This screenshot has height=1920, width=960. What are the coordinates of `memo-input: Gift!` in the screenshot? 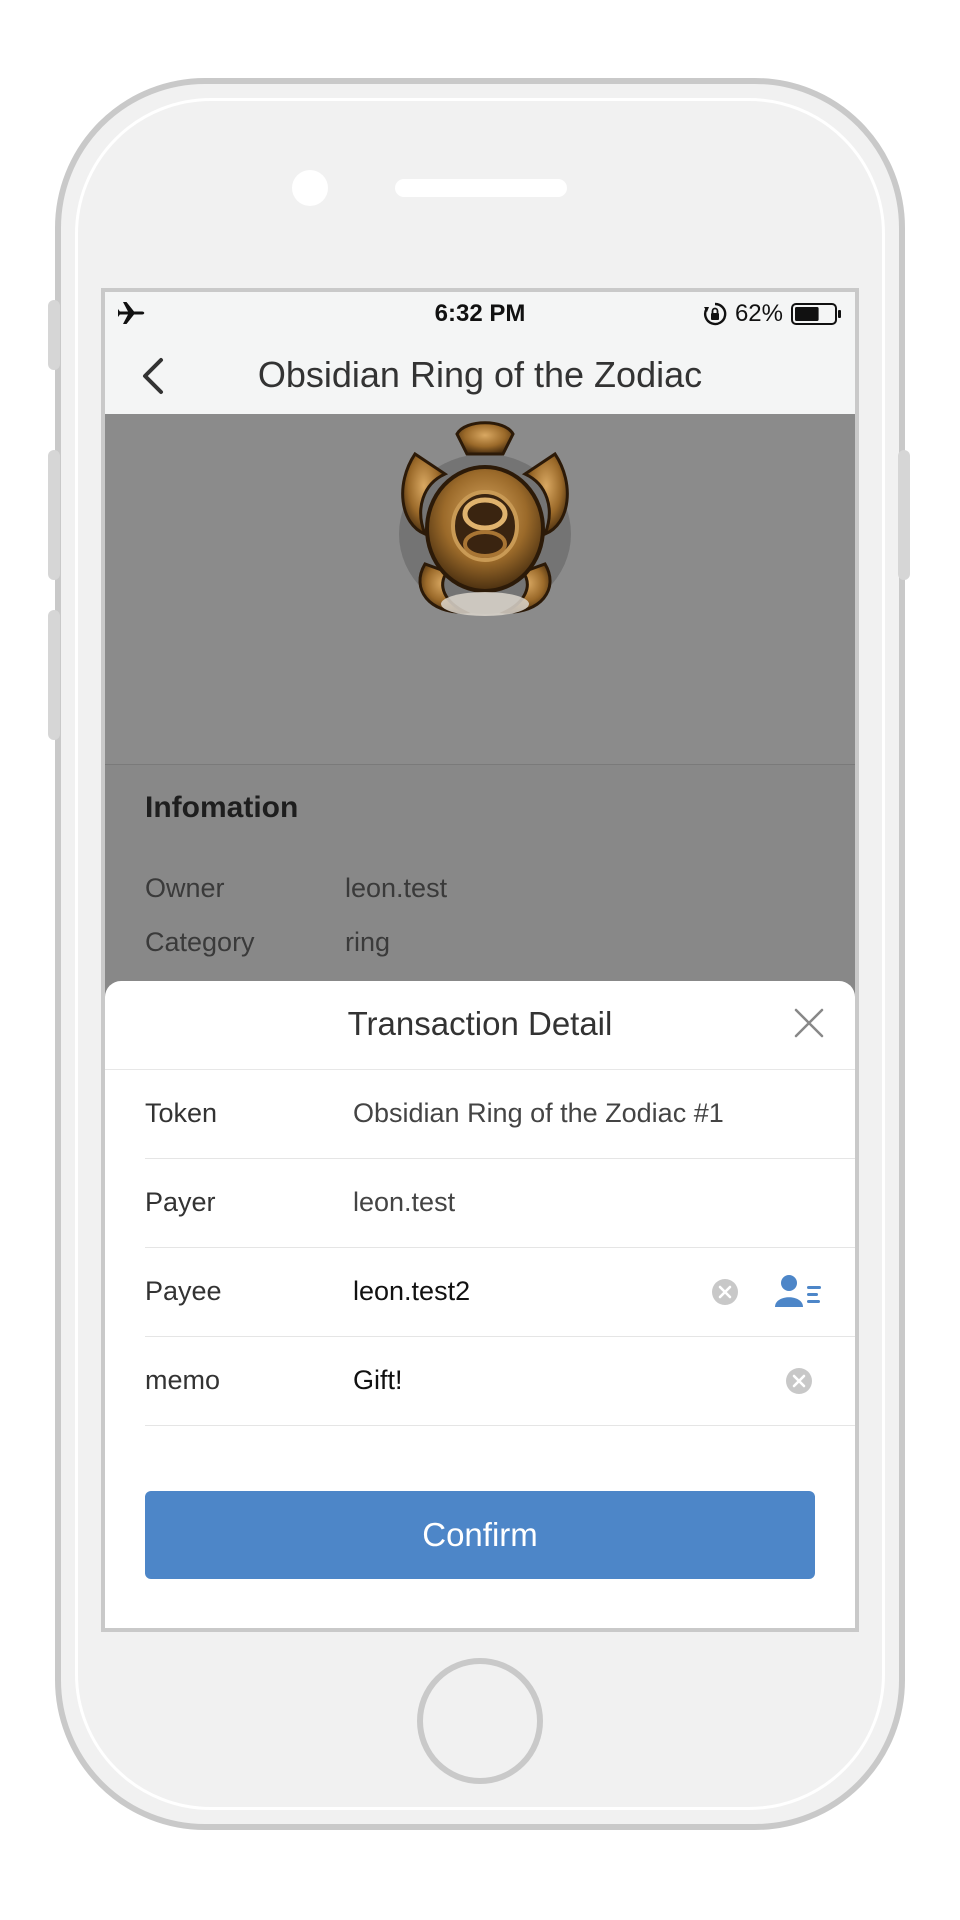 It's located at (378, 1380).